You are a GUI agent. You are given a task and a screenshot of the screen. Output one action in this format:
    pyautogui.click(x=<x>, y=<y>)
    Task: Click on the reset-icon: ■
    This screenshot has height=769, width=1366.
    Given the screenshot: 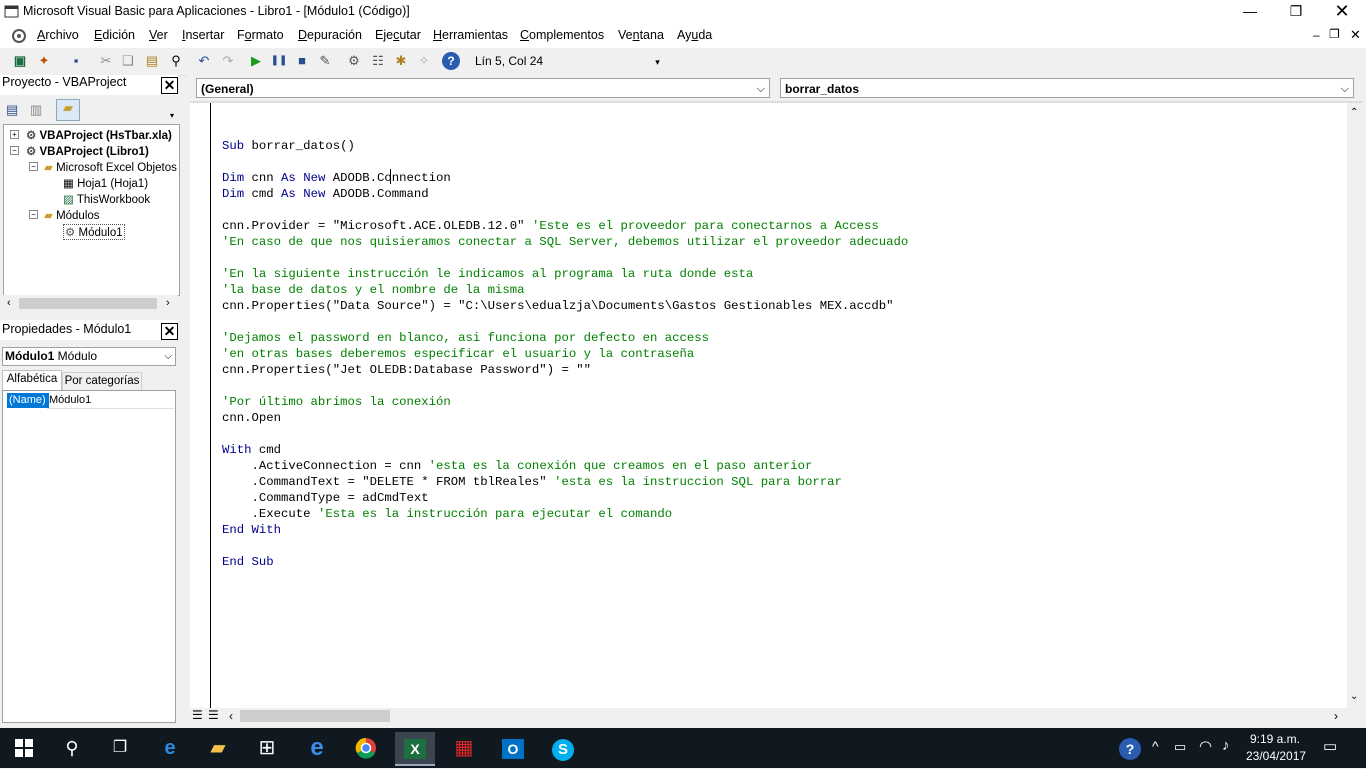 What is the action you would take?
    pyautogui.click(x=302, y=61)
    